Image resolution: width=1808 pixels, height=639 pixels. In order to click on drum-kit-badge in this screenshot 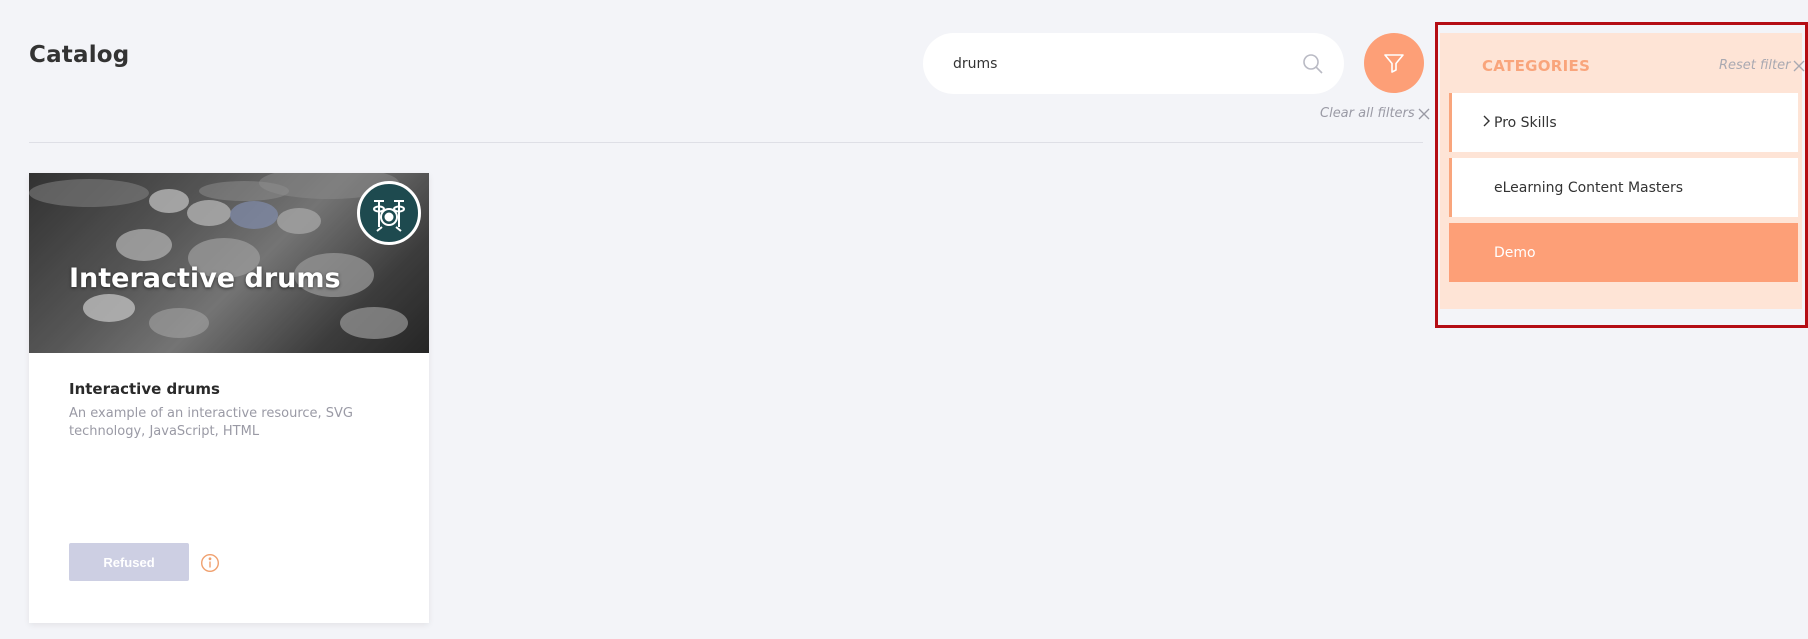, I will do `click(389, 213)`.